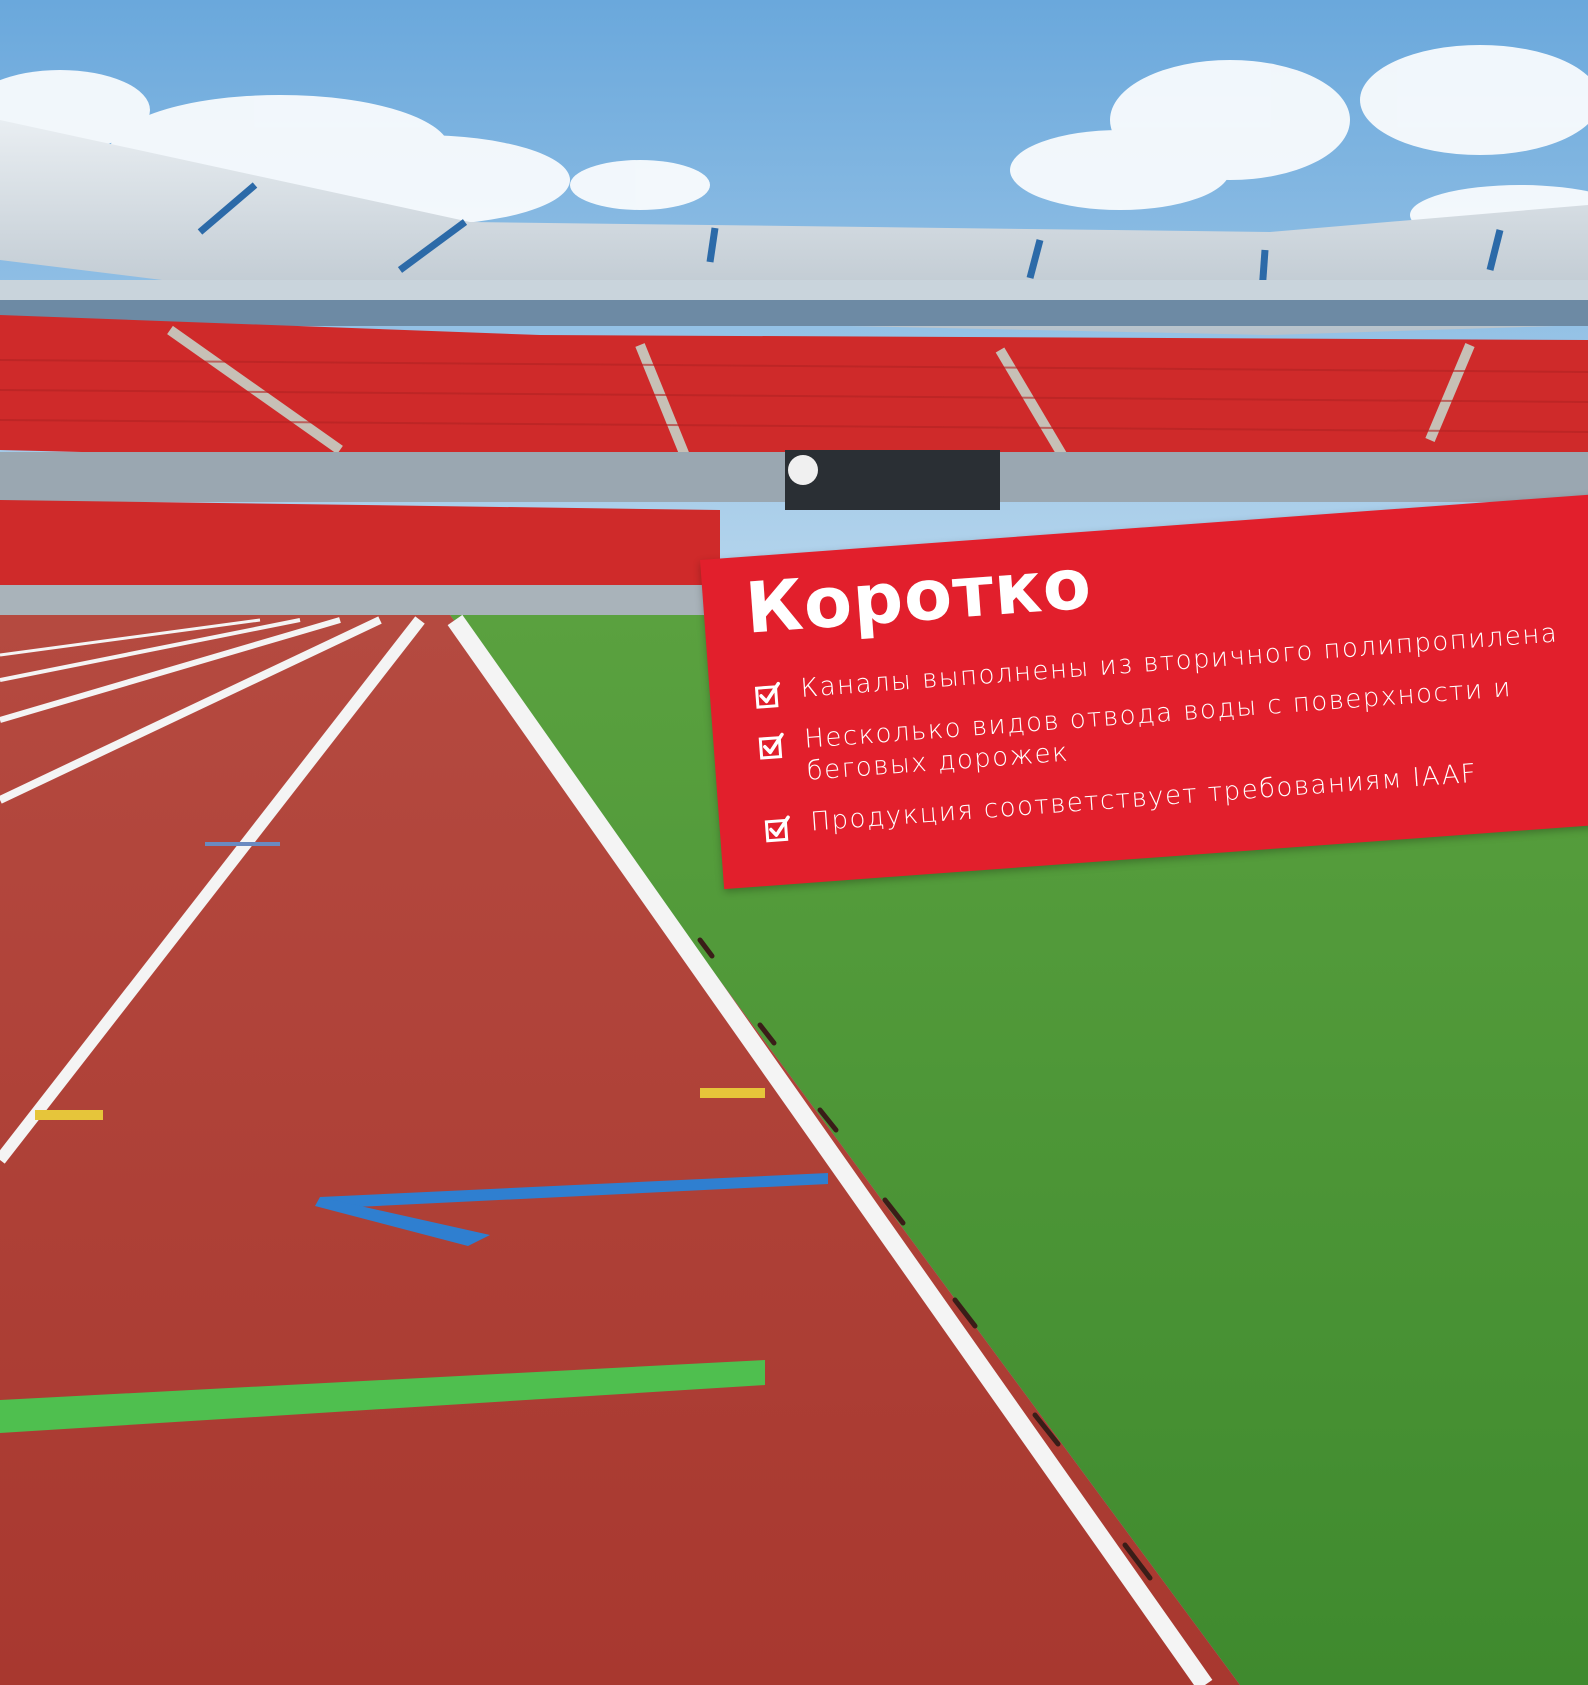 The image size is (1588, 1685). I want to click on lower-stands, so click(360, 542).